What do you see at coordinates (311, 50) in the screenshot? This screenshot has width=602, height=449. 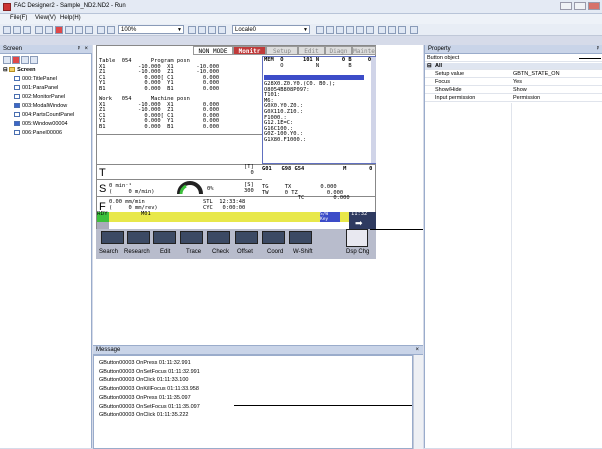 I see `tab-edit: Edit` at bounding box center [311, 50].